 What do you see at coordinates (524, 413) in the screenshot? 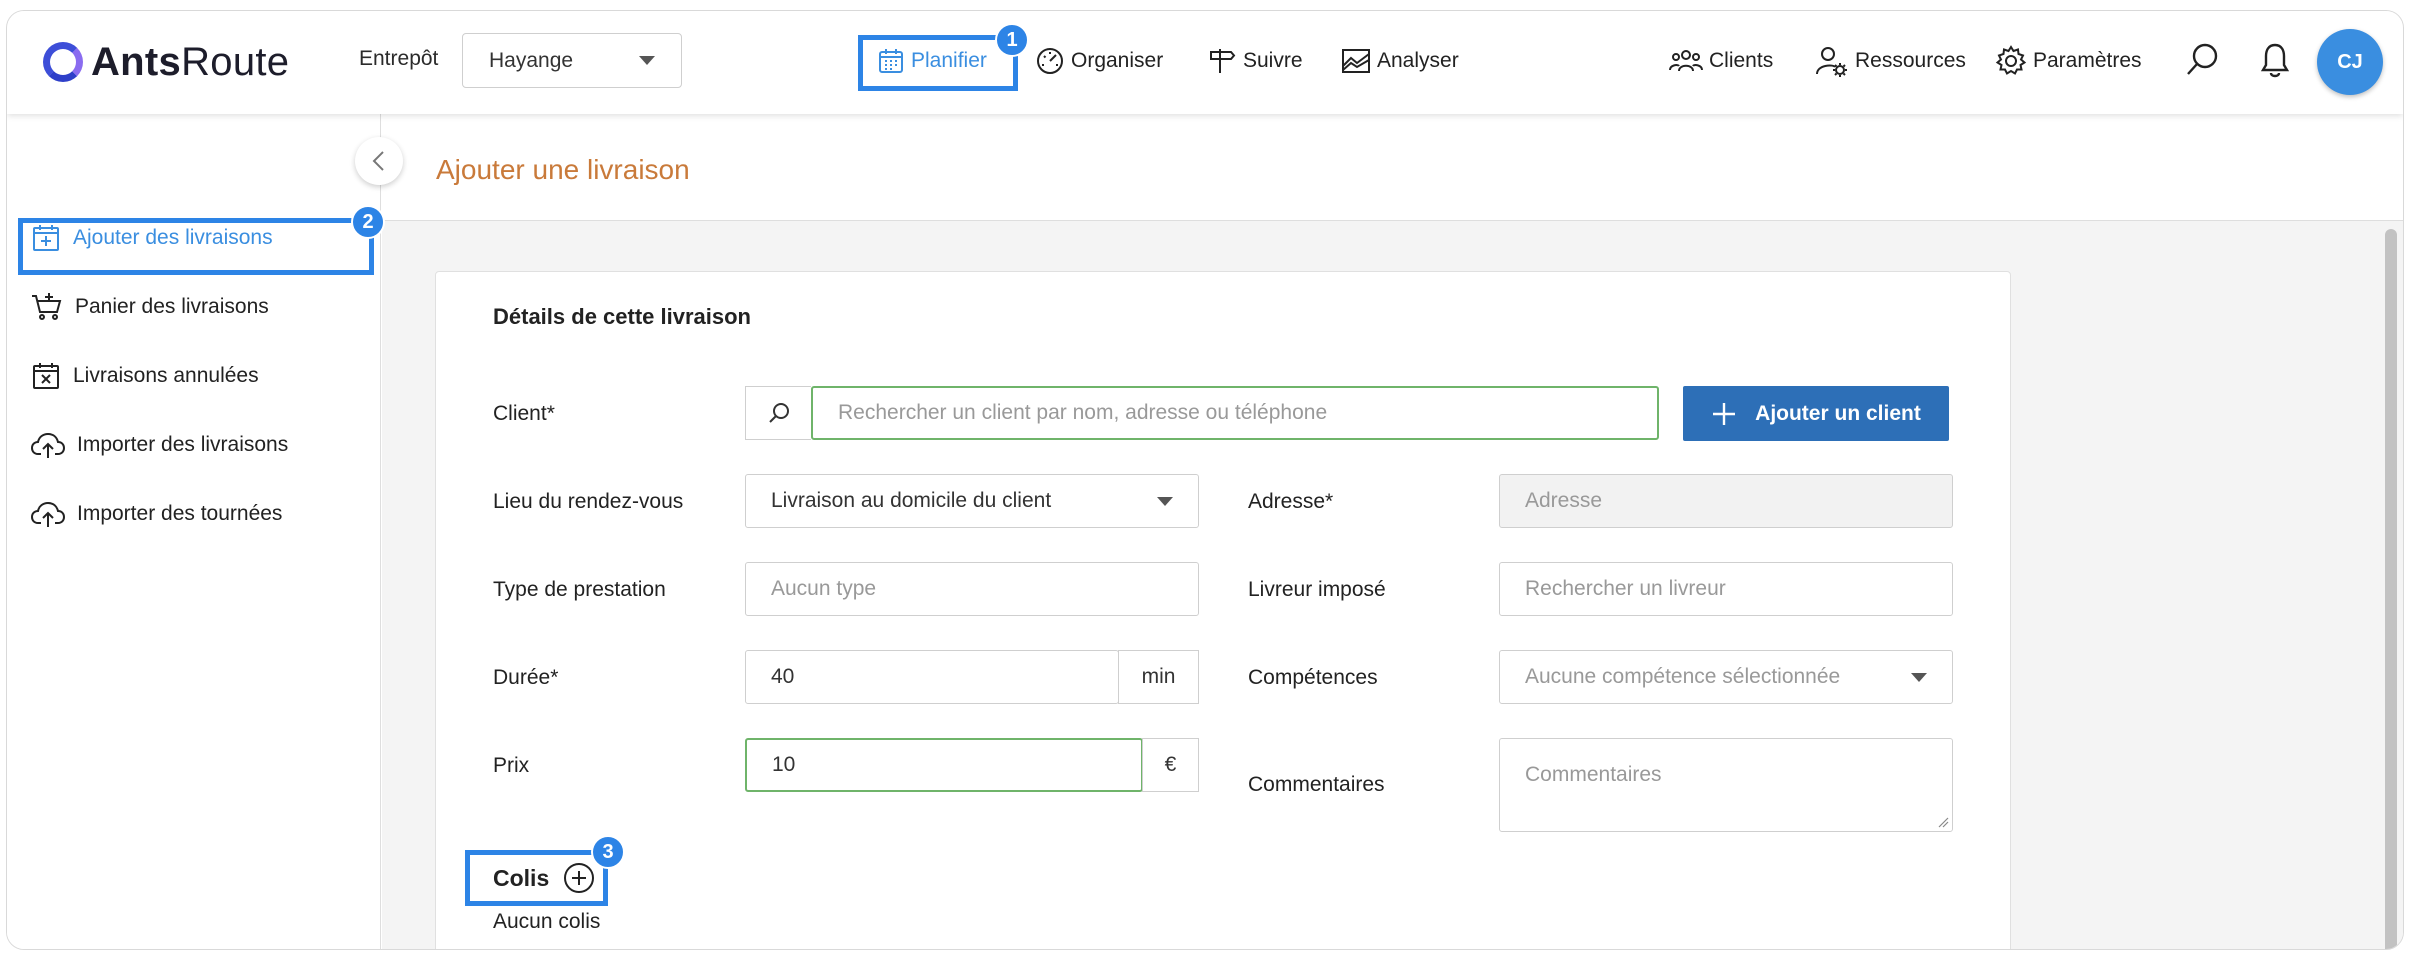
I see `client-label: Client*` at bounding box center [524, 413].